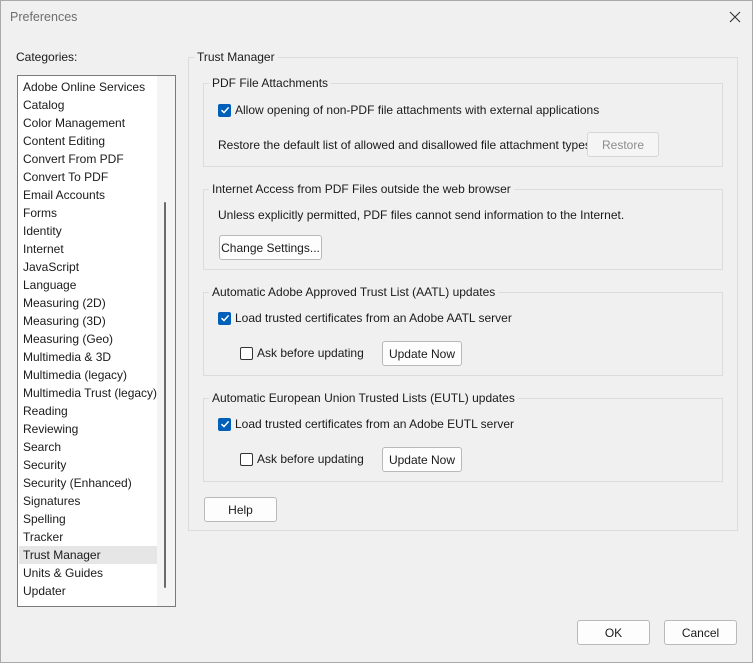 Image resolution: width=753 pixels, height=663 pixels. Describe the element at coordinates (88, 393) in the screenshot. I see `category-item: Multimedia Trust (legacy)` at that location.